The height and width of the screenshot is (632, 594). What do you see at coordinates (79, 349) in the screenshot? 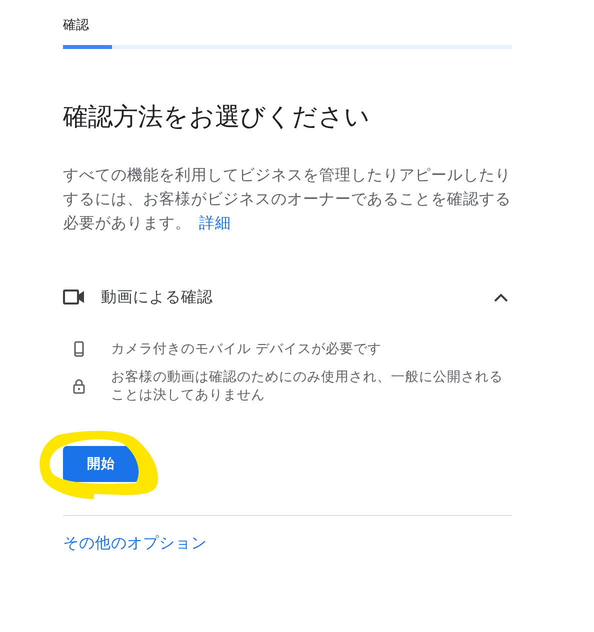
I see `phone-icon` at bounding box center [79, 349].